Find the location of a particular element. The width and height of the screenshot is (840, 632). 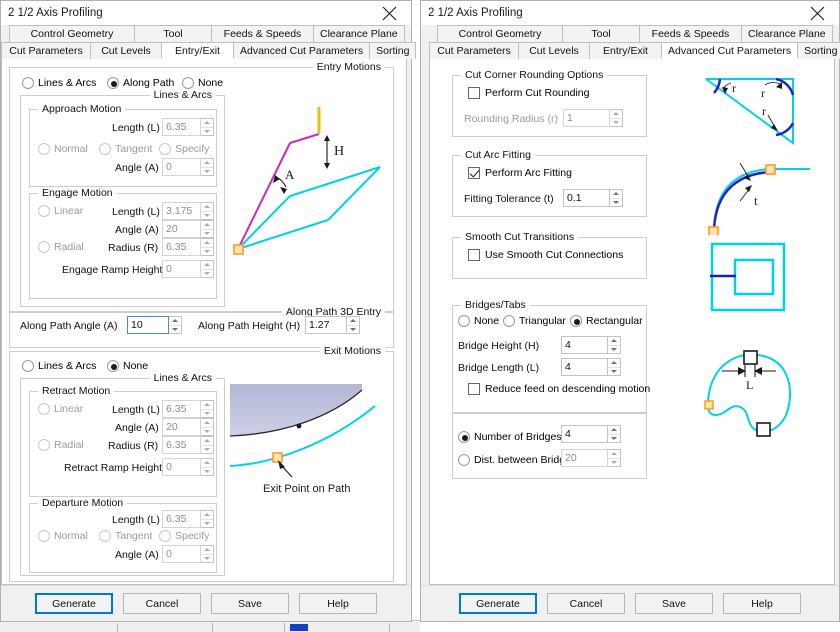

retract-length-spinner is located at coordinates (207, 409).